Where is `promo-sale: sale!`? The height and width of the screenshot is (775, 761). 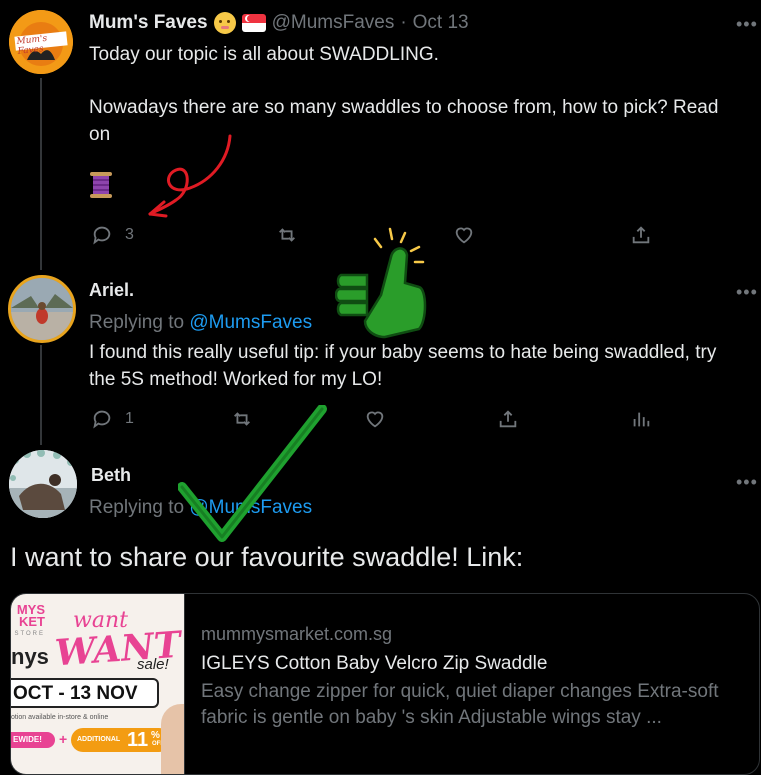
promo-sale: sale! is located at coordinates (153, 664).